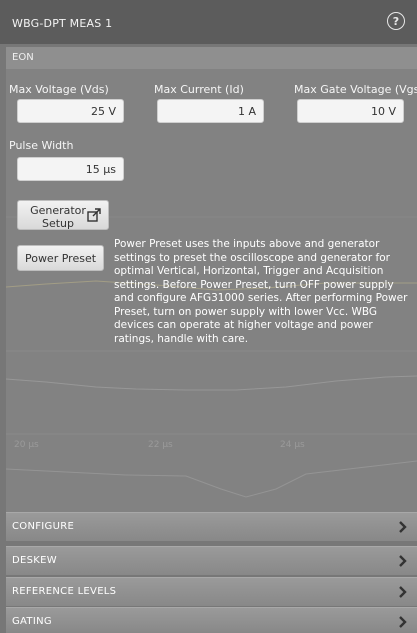 The height and width of the screenshot is (633, 417). Describe the element at coordinates (211, 591) in the screenshot. I see `menu-item-reference-levels: REFERENCE LEVELS` at that location.